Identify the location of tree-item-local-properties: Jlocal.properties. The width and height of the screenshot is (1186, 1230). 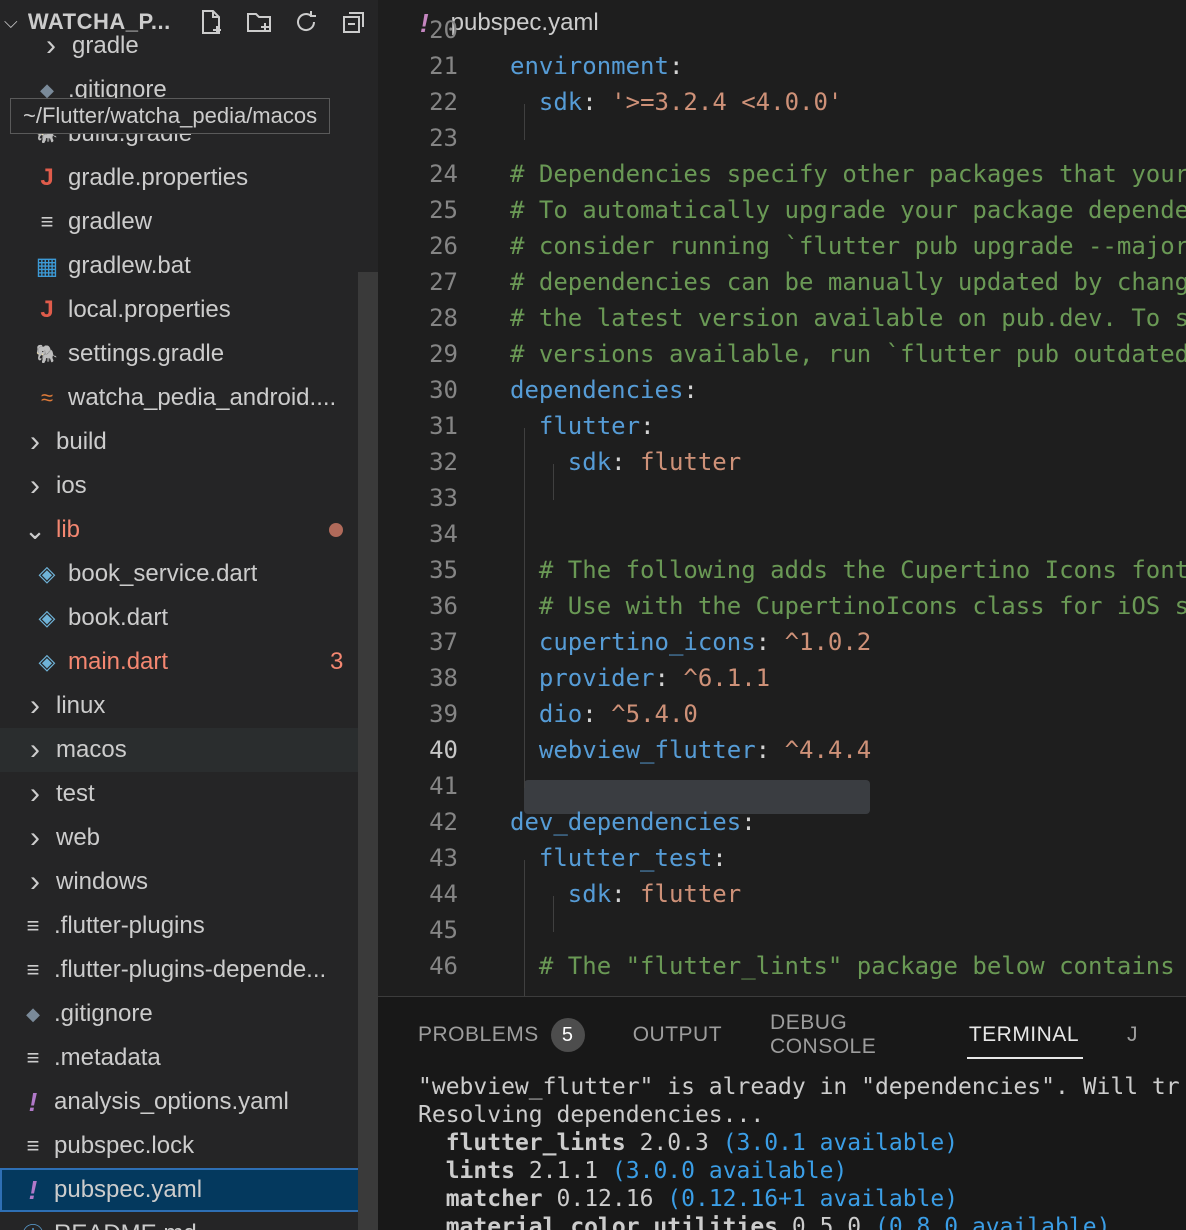
(189, 310).